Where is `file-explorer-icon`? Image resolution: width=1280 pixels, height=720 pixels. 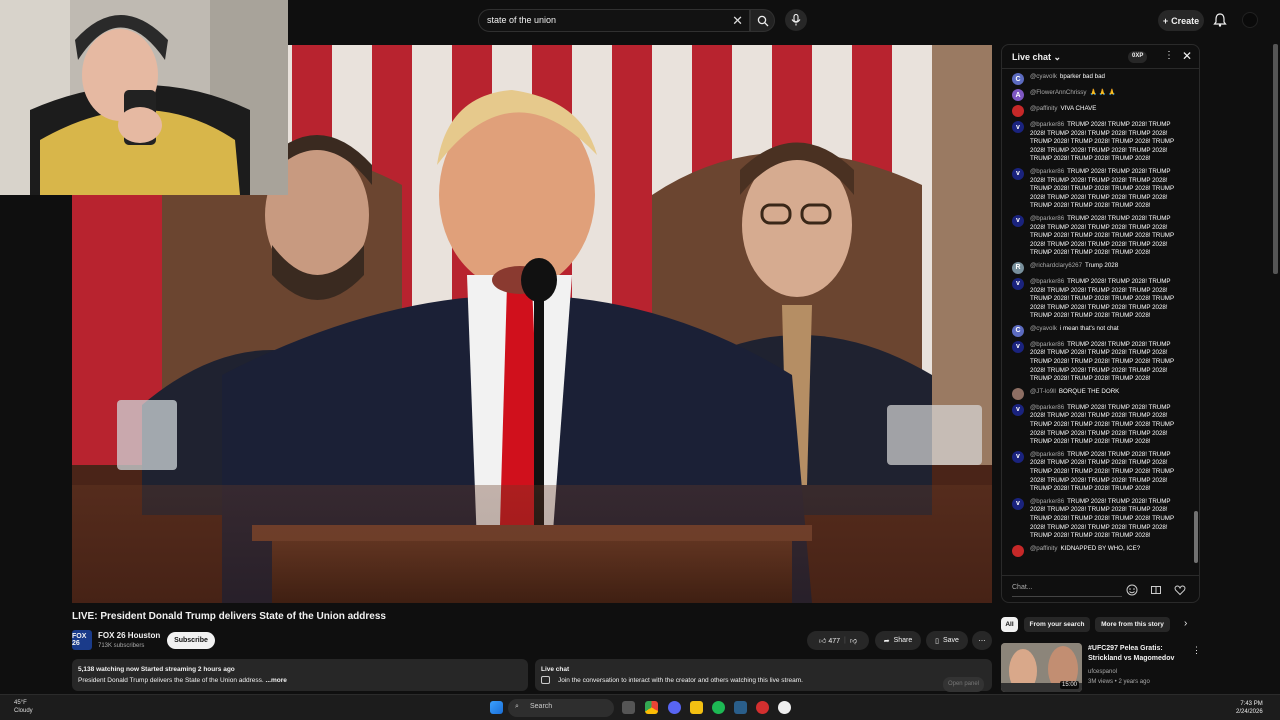 file-explorer-icon is located at coordinates (696, 707).